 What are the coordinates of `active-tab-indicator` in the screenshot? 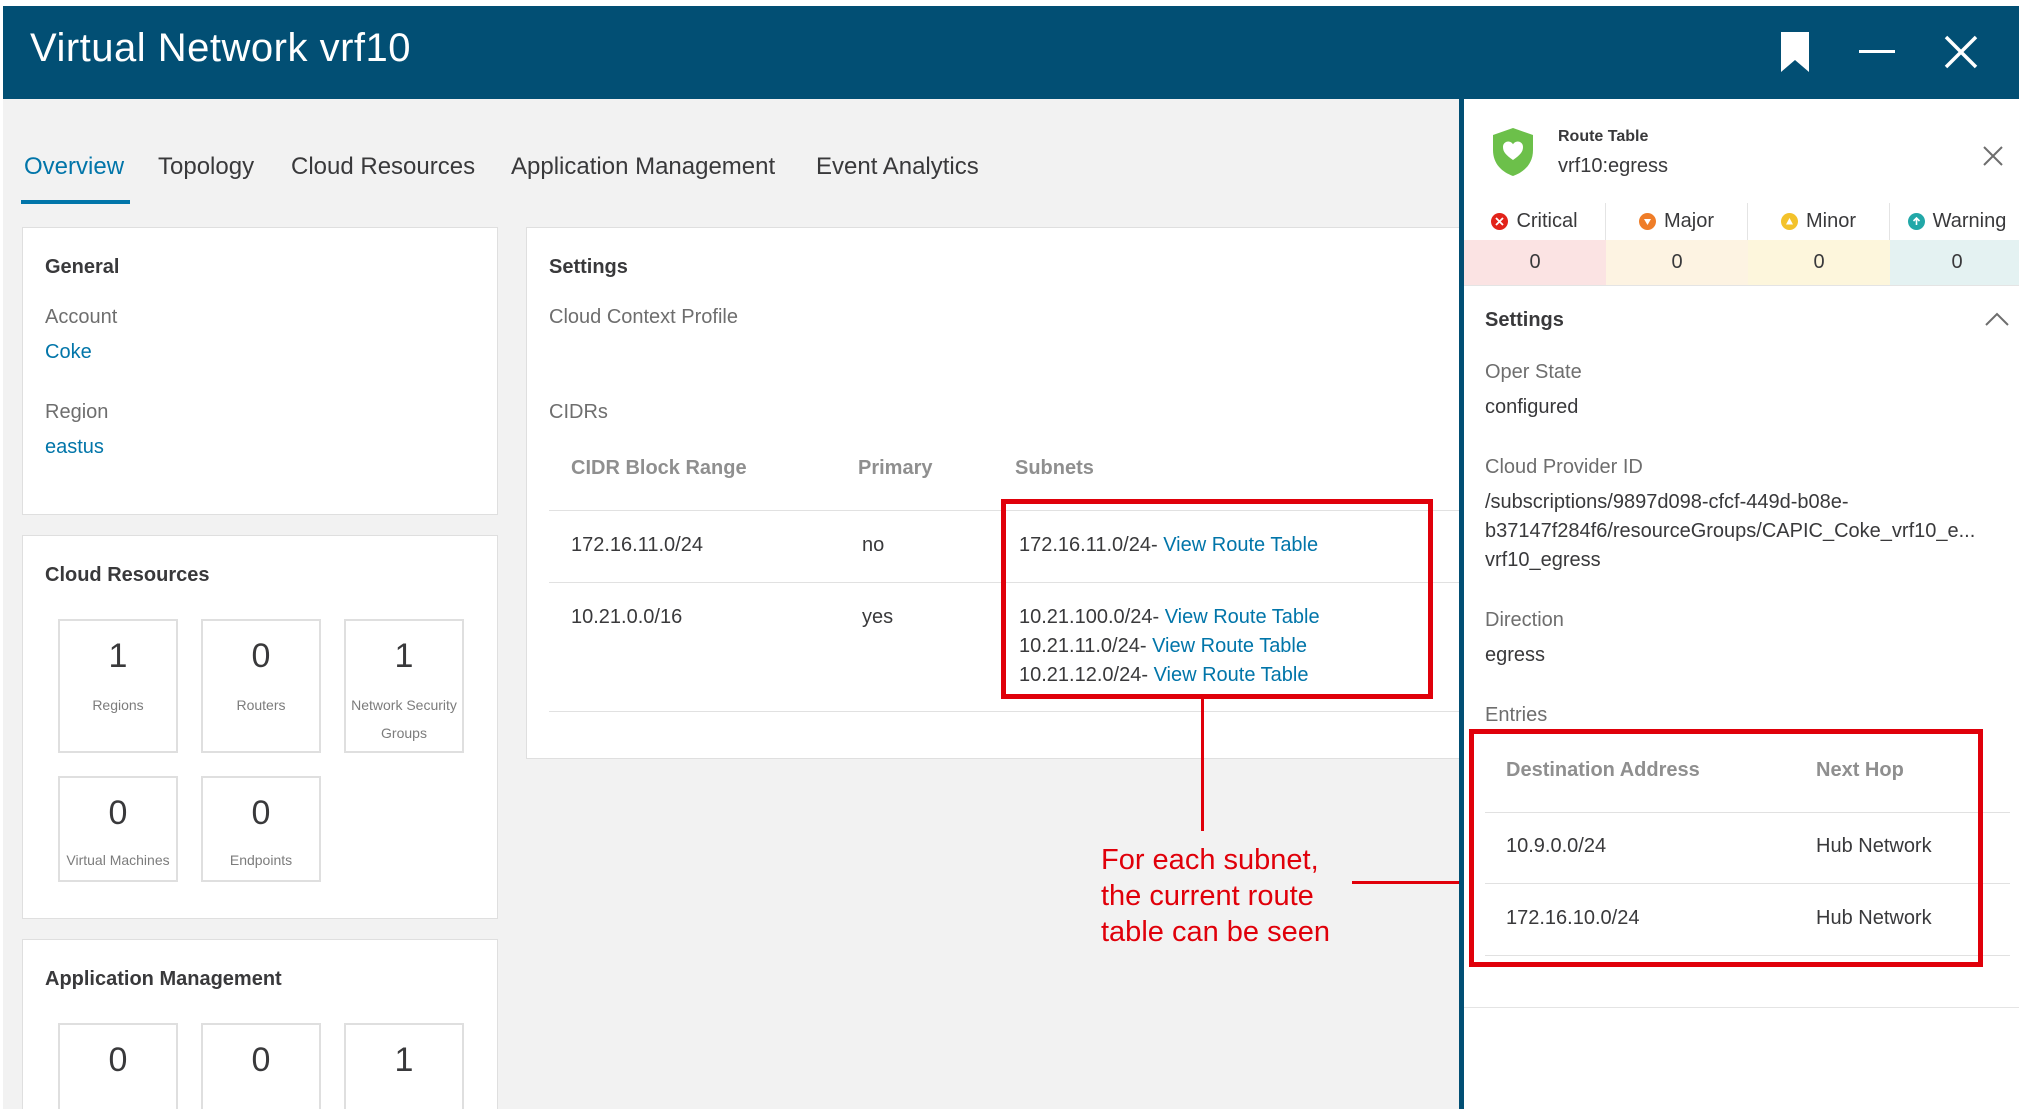 It's located at (75, 202).